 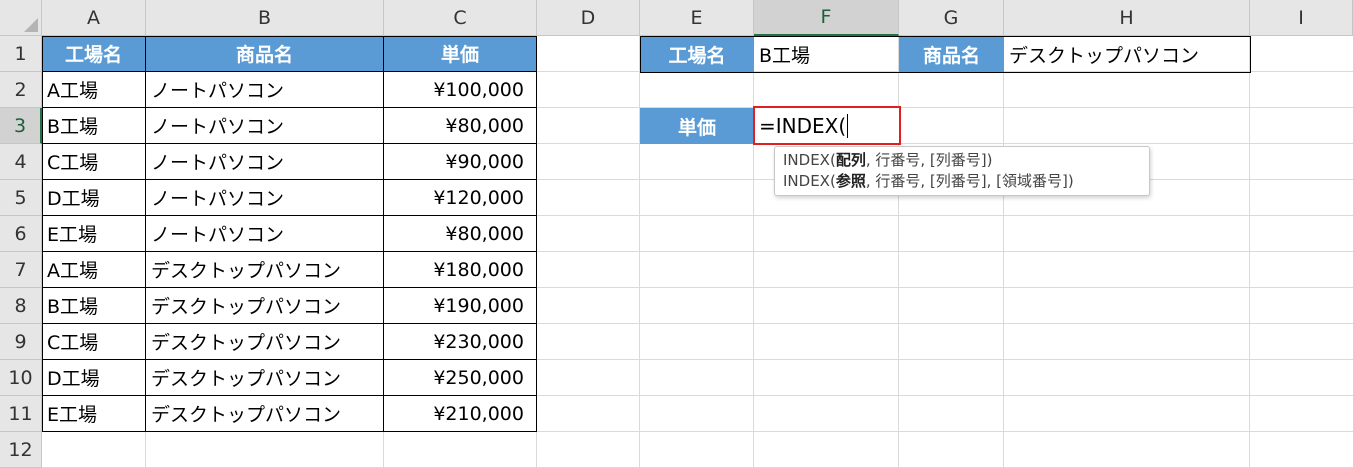 What do you see at coordinates (265, 18) in the screenshot?
I see `column-header-b: B` at bounding box center [265, 18].